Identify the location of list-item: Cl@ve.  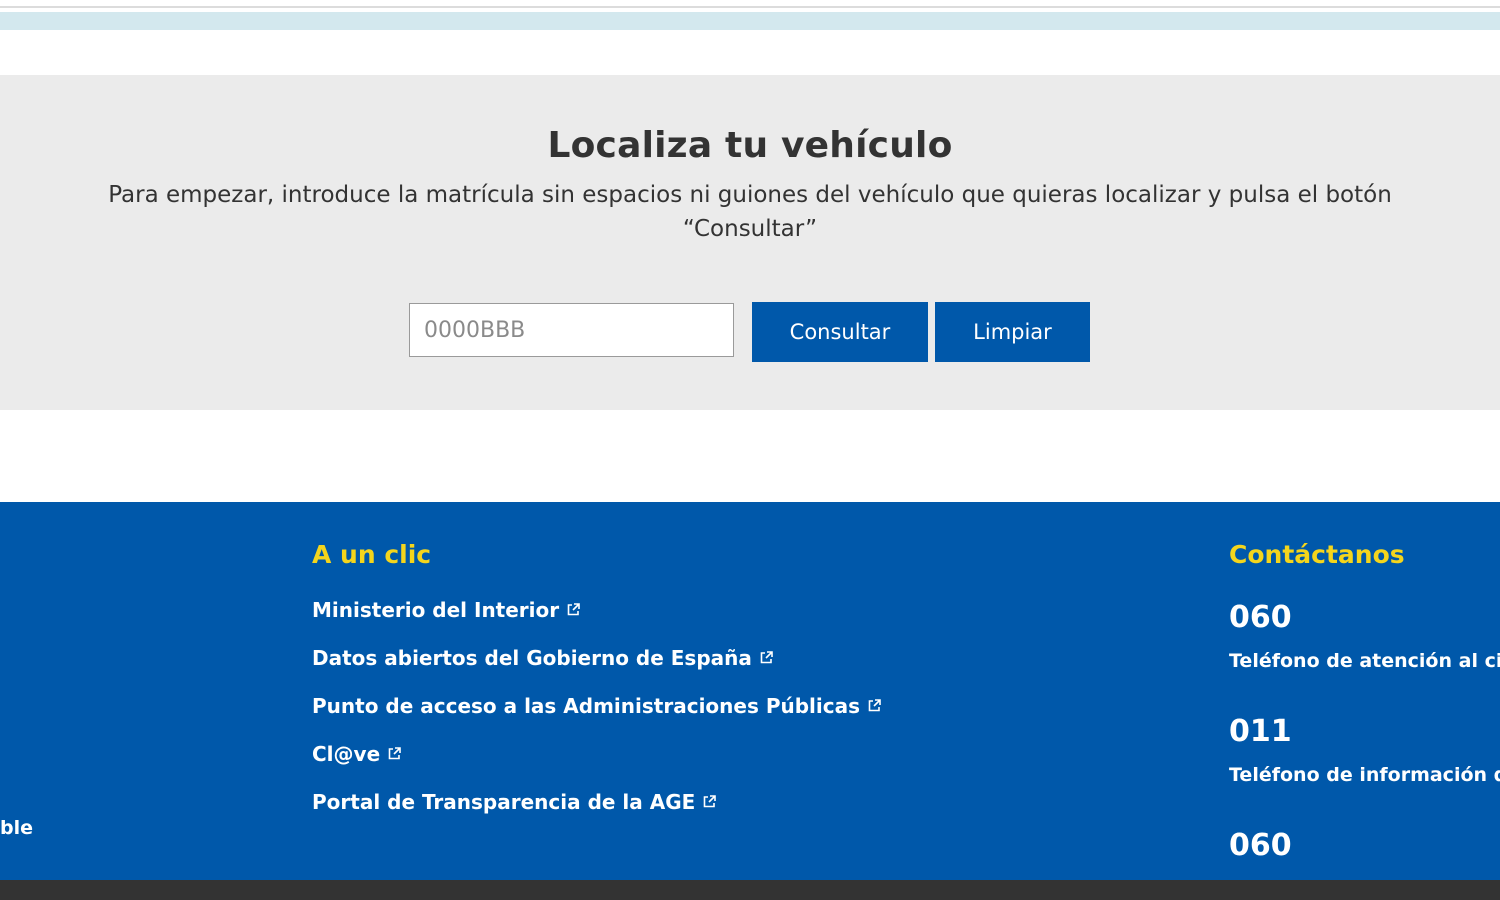
(596, 766).